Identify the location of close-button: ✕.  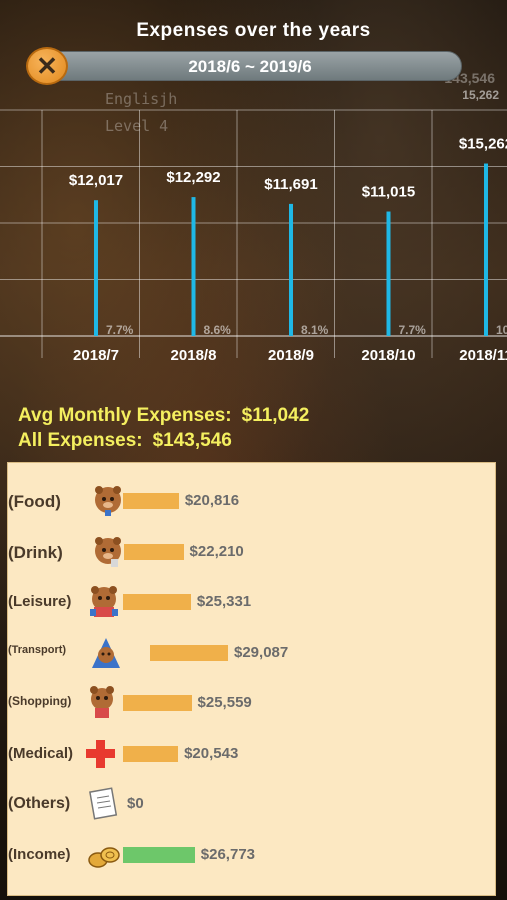
(47, 66).